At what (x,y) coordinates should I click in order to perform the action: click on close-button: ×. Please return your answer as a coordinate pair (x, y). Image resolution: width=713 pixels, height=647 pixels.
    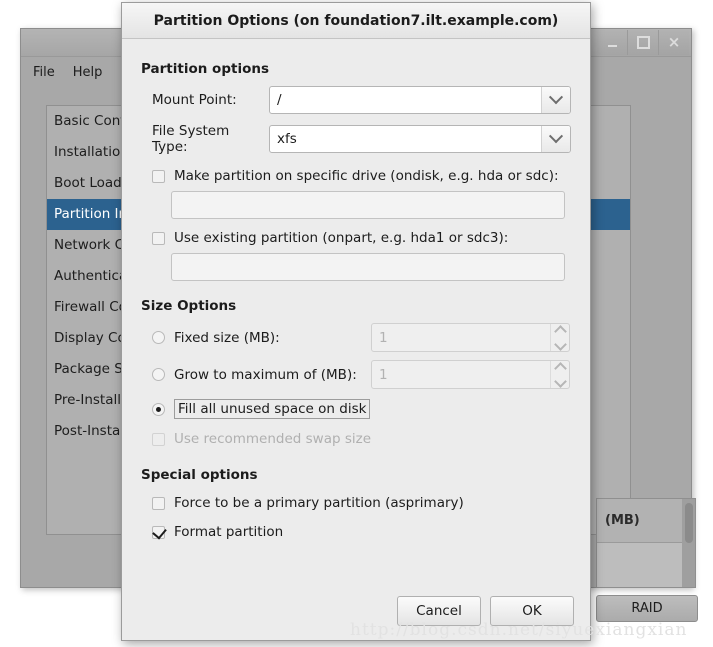
    Looking at the image, I should click on (673, 42).